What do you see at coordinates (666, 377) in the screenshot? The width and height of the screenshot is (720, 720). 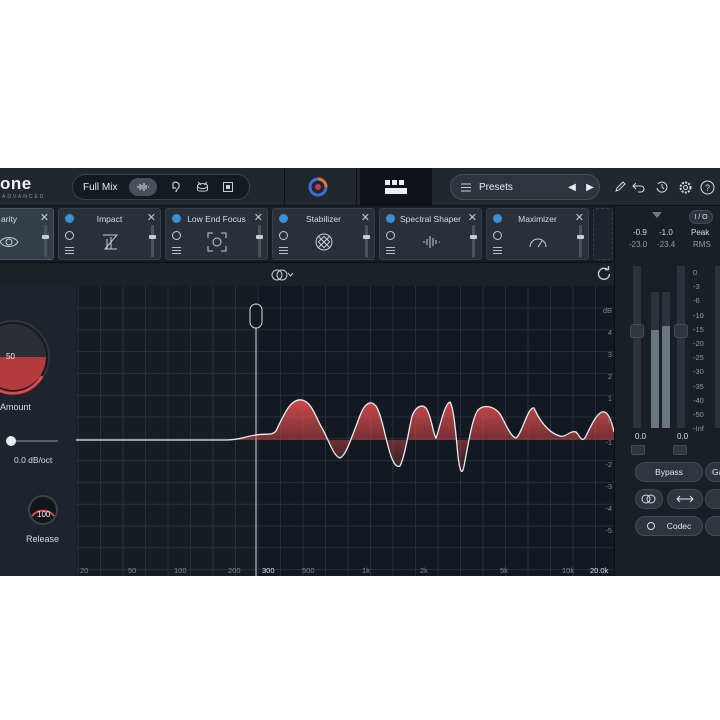 I see `meter-right-level` at bounding box center [666, 377].